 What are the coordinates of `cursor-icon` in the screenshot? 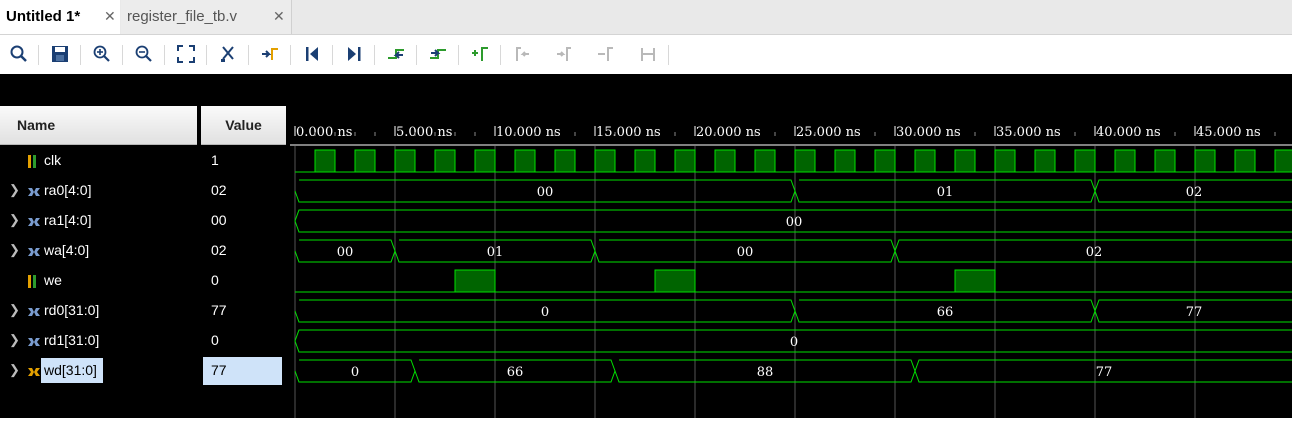 It's located at (228, 54).